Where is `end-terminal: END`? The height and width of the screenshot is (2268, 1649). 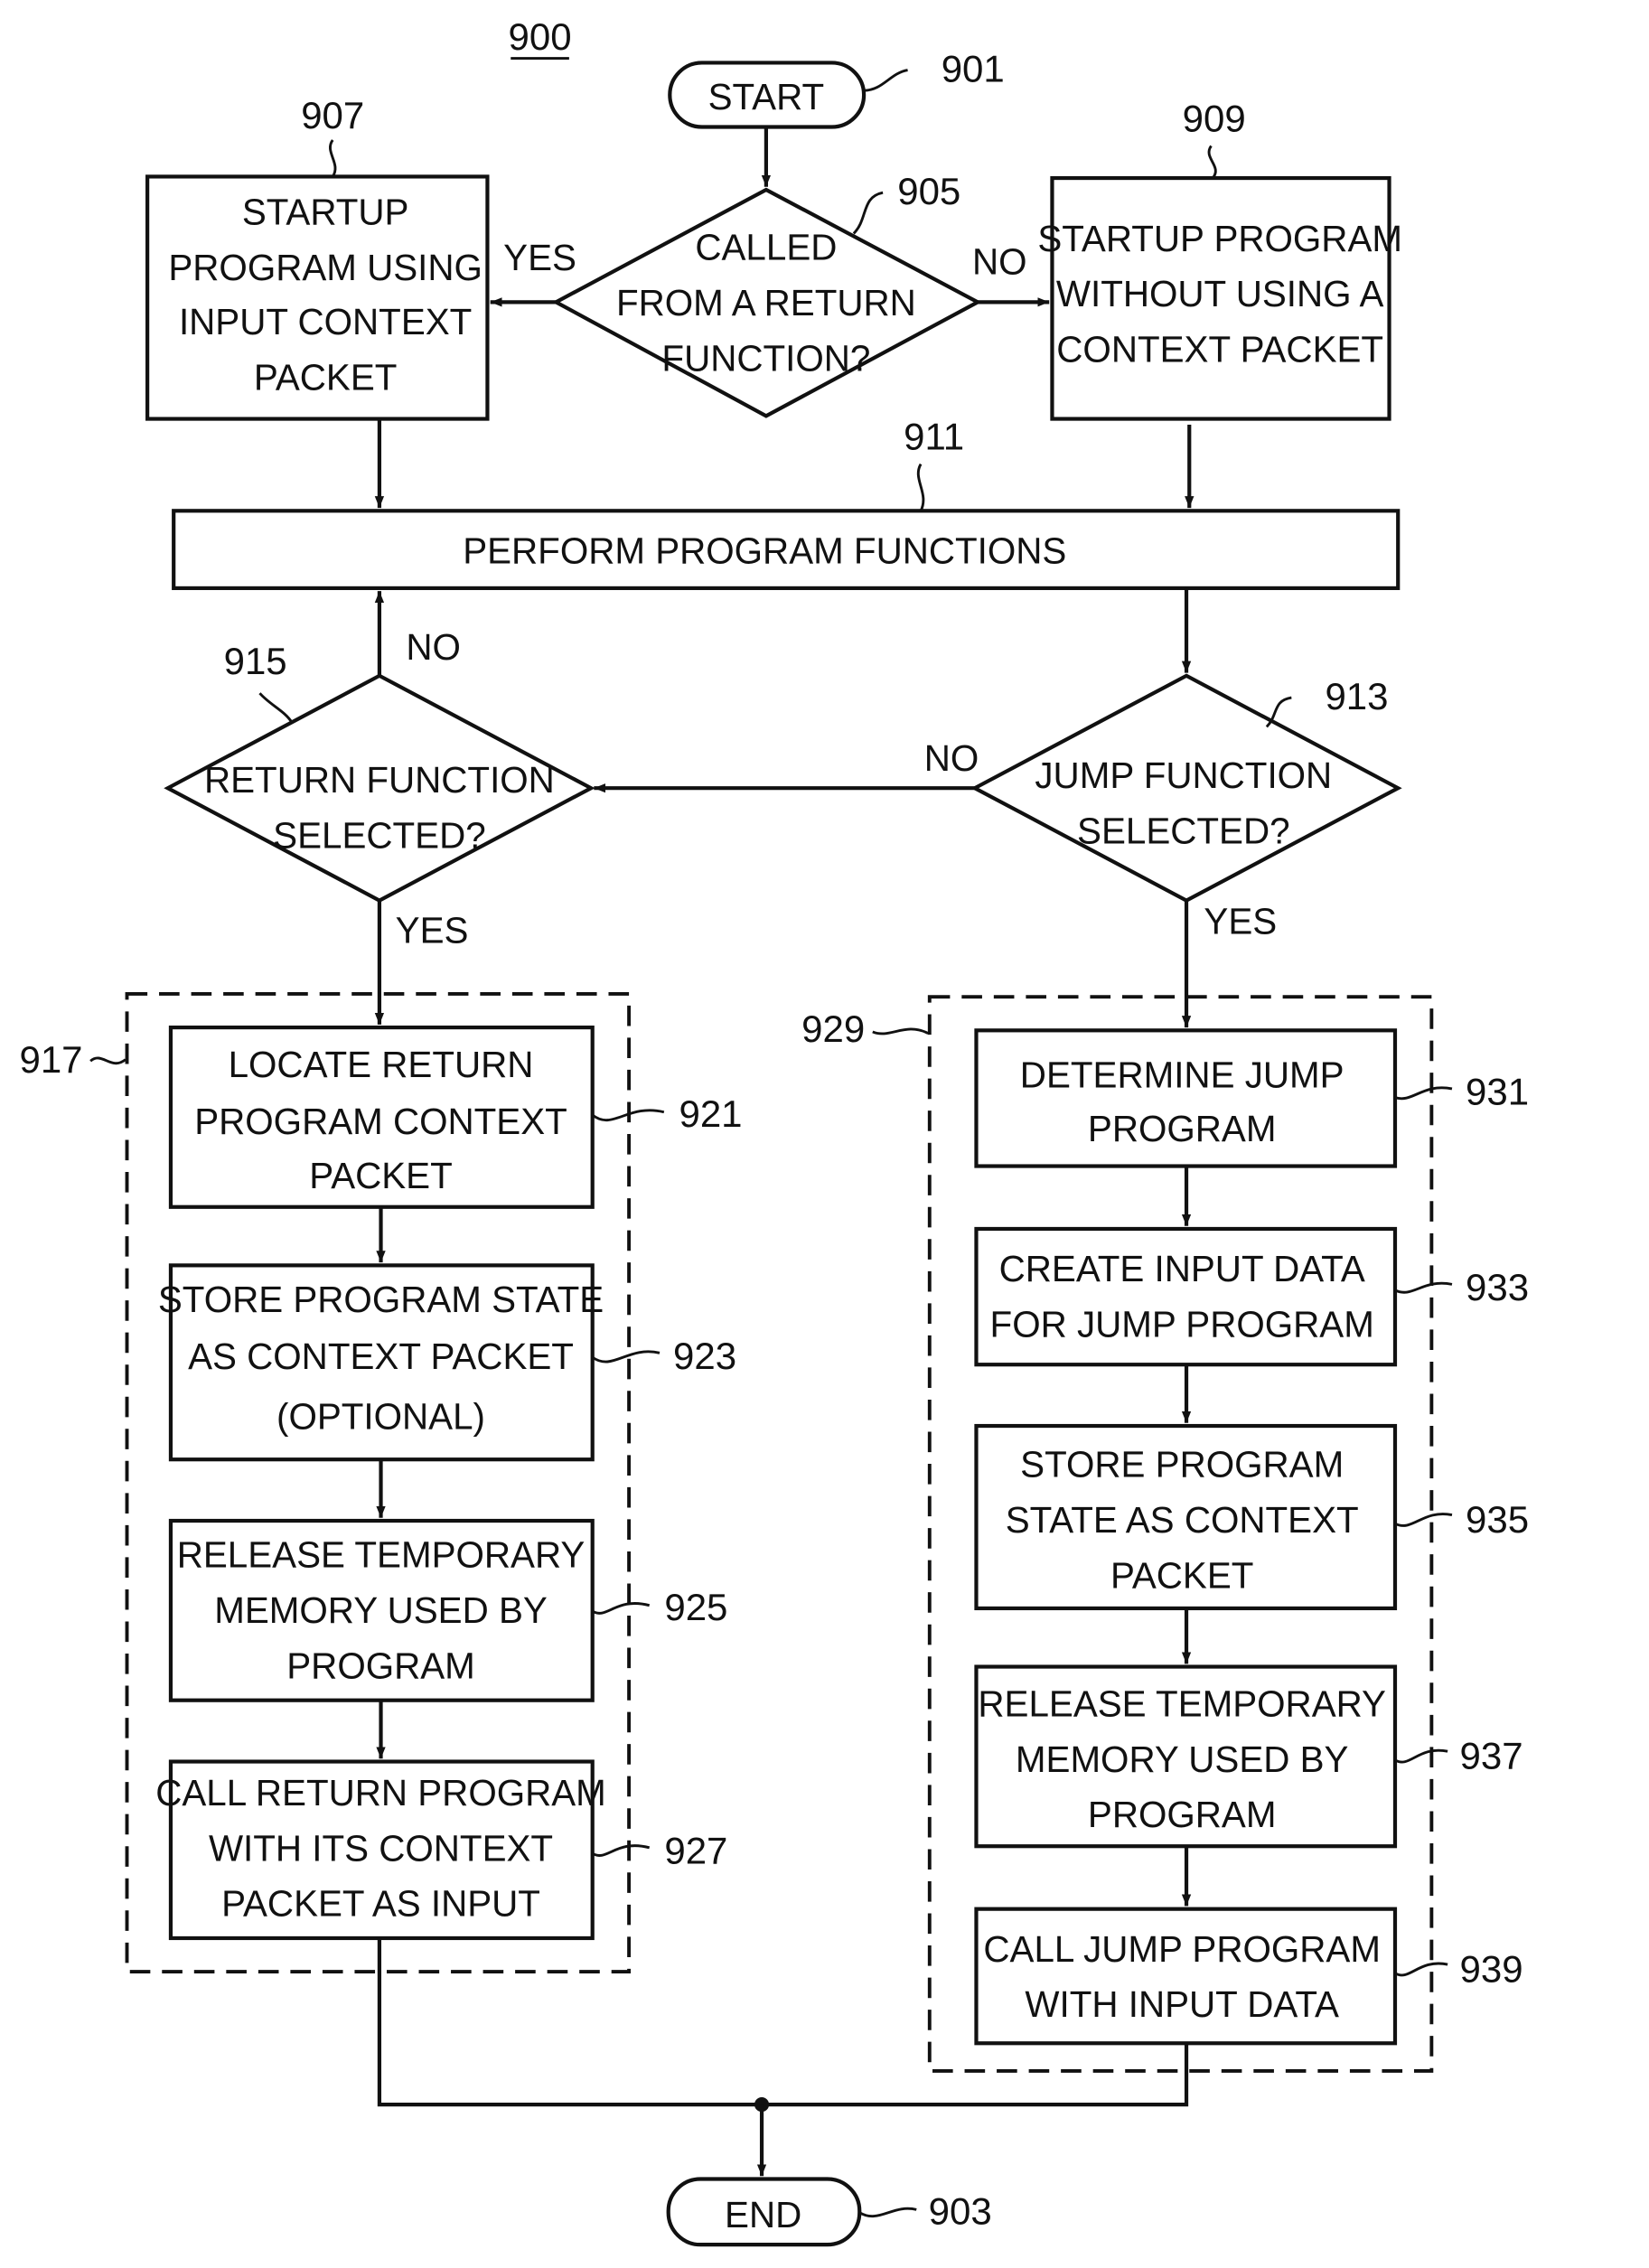
end-terminal: END is located at coordinates (764, 2212).